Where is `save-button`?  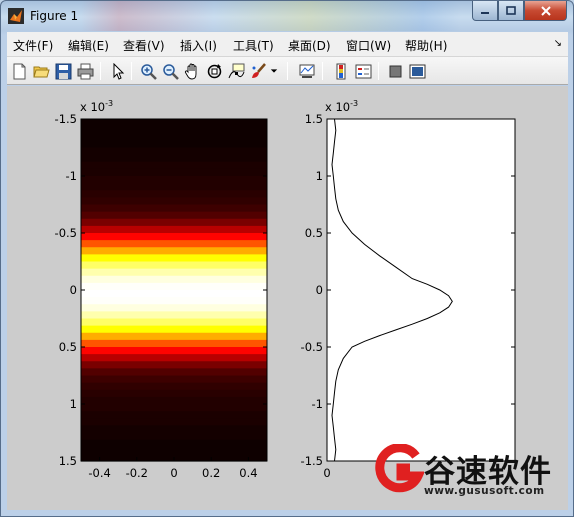
save-button is located at coordinates (63, 71).